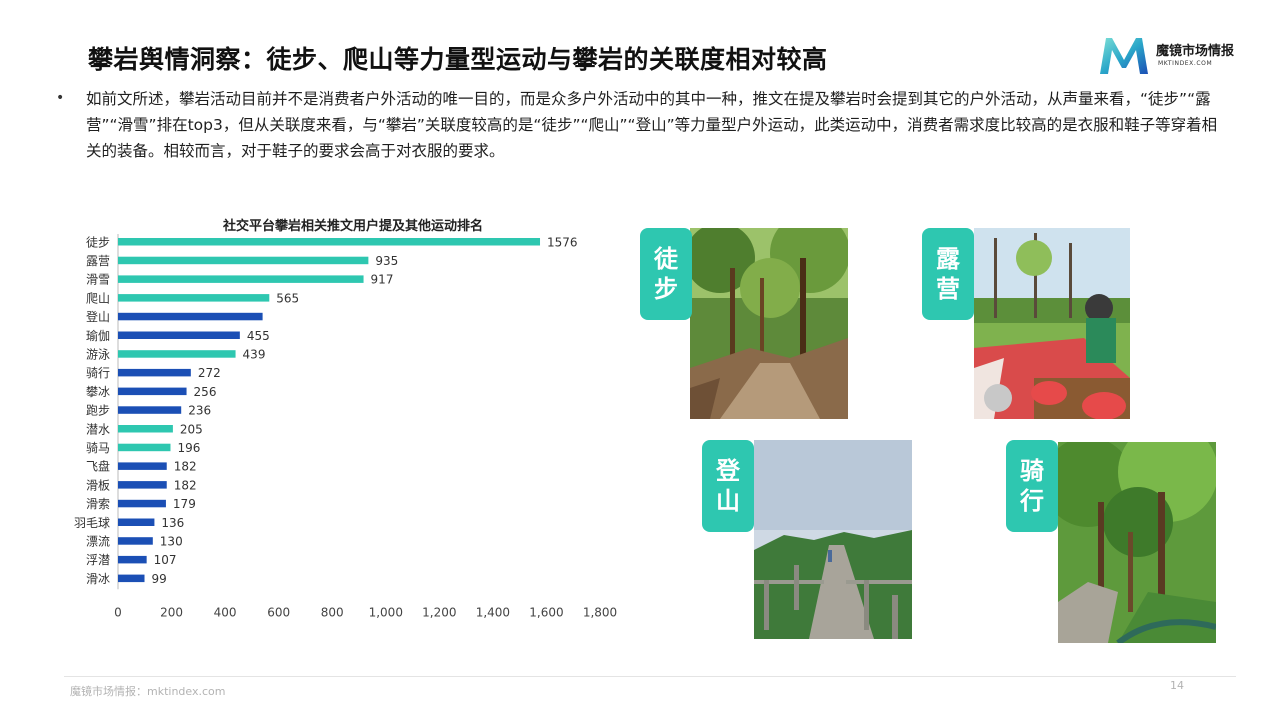 The height and width of the screenshot is (720, 1280). Describe the element at coordinates (165, 560) in the screenshot. I see `data-label: 107` at that location.